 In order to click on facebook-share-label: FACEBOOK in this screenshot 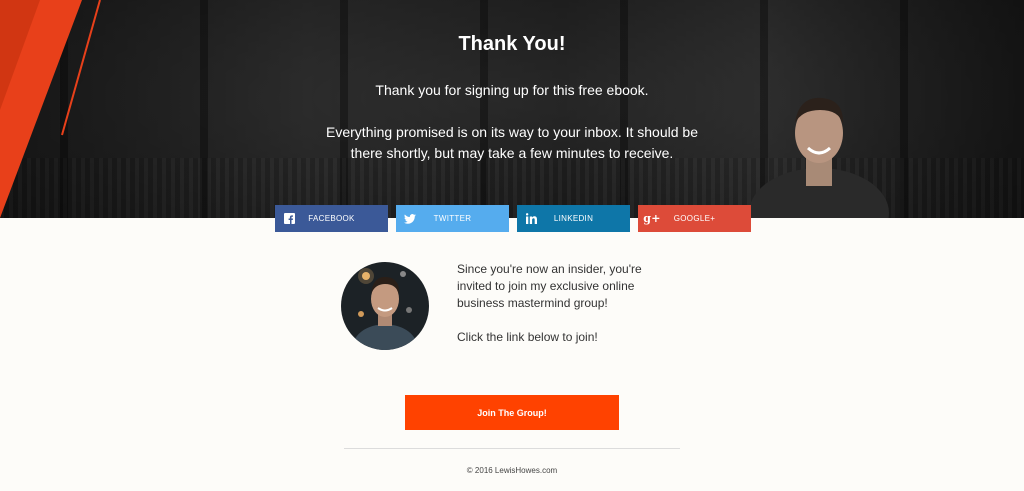, I will do `click(331, 218)`.